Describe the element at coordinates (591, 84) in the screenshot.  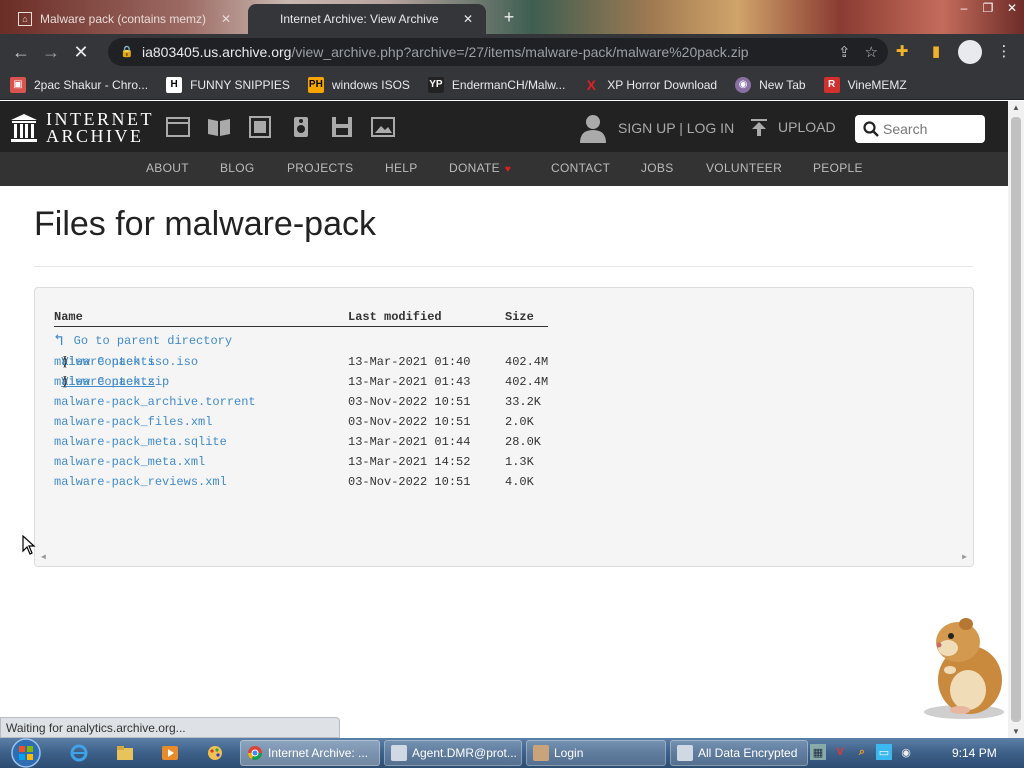
I see `x-logo-icon: X` at that location.